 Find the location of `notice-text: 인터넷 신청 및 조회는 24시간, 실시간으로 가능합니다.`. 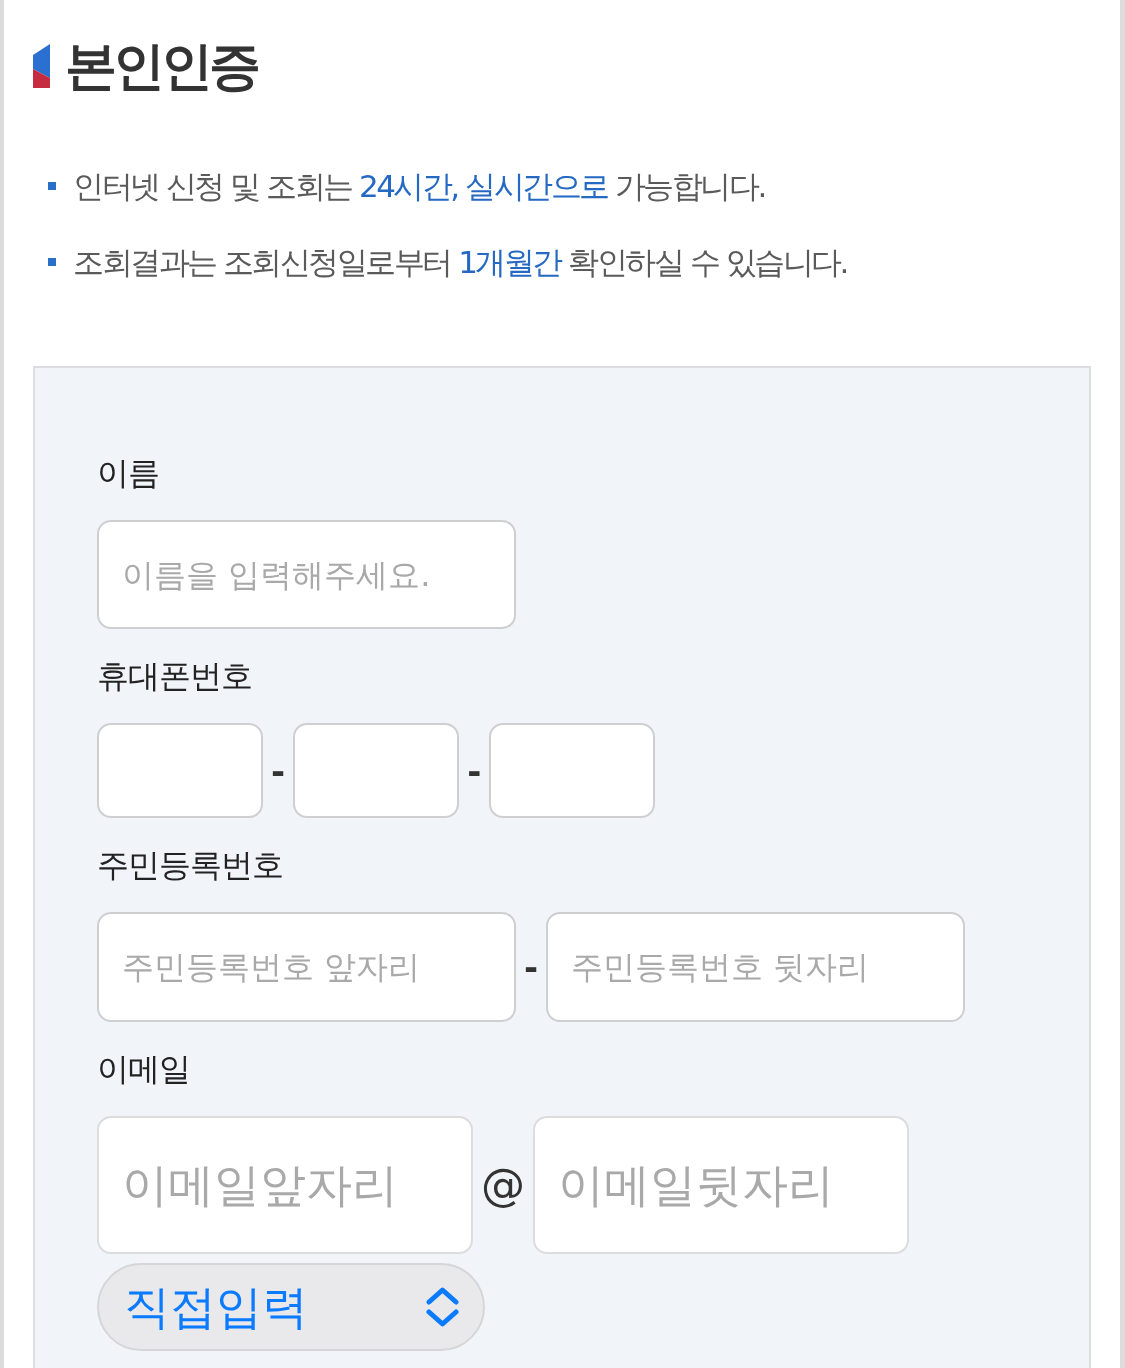

notice-text: 인터넷 신청 및 조회는 24시간, 실시간으로 가능합니다. is located at coordinates (419, 186).